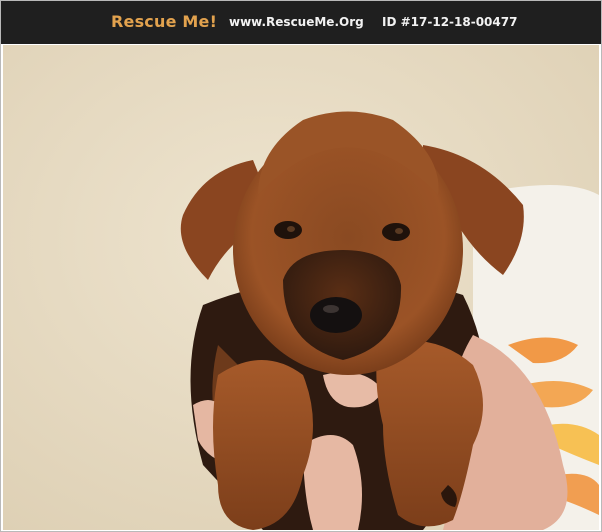  What do you see at coordinates (296, 22) in the screenshot?
I see `site-url-link: www.RescueMe.Org` at bounding box center [296, 22].